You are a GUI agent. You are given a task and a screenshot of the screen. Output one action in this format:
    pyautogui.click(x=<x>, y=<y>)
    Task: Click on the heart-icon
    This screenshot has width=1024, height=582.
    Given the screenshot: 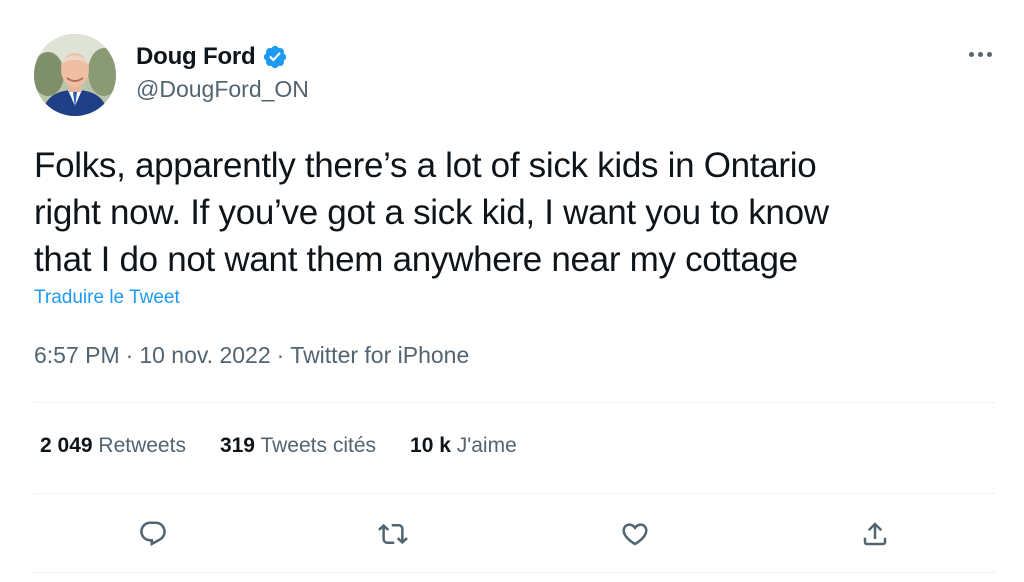 What is the action you would take?
    pyautogui.click(x=635, y=534)
    